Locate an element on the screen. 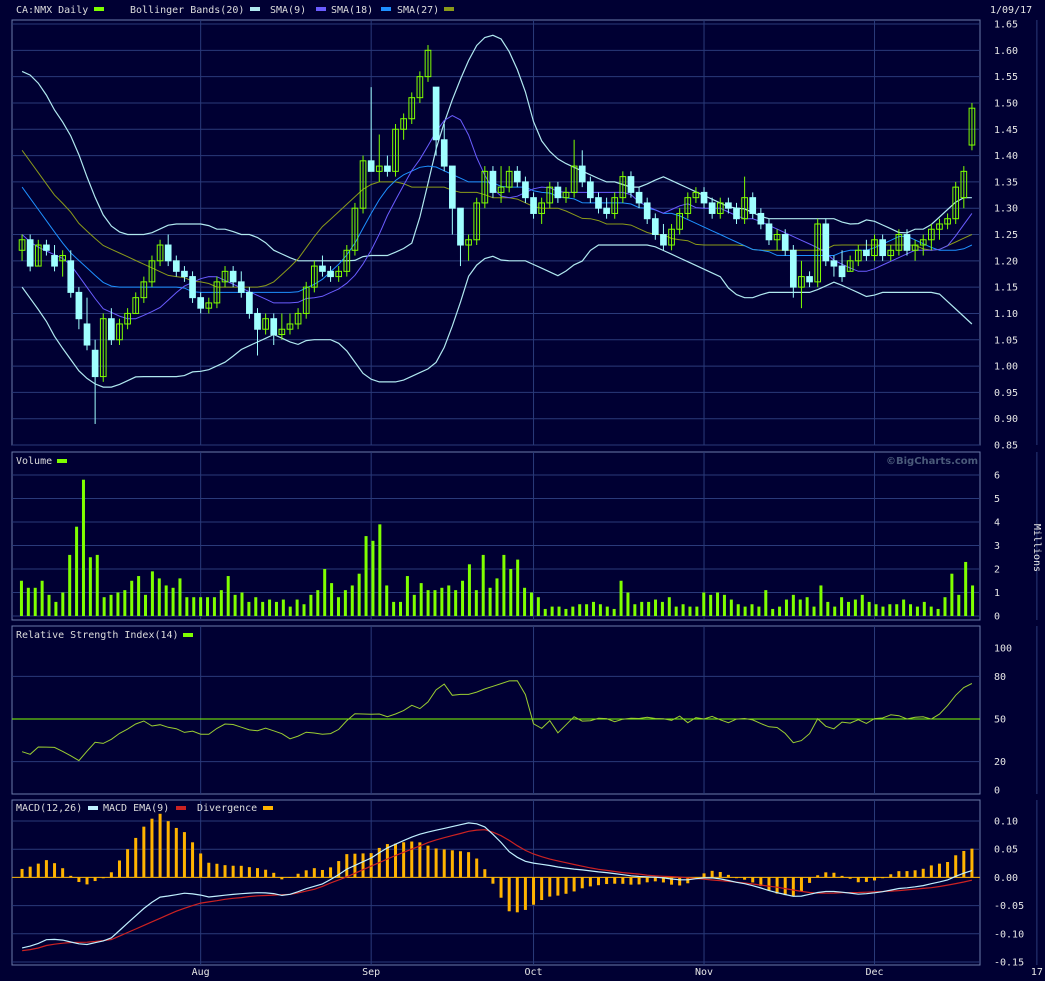 The height and width of the screenshot is (981, 1045). sma18-label: SMA(18) is located at coordinates (352, 10).